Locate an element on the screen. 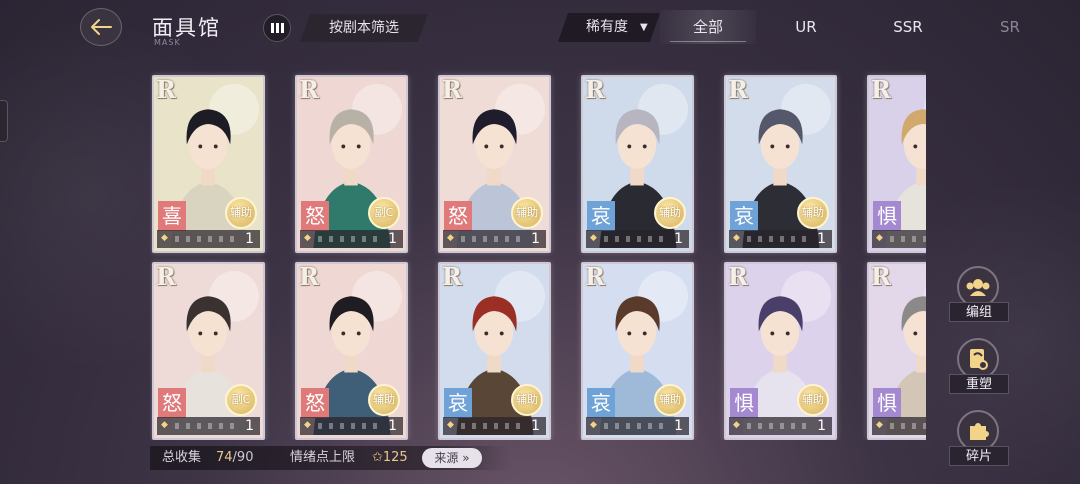 This screenshot has height=484, width=1080. back-button is located at coordinates (101, 27).